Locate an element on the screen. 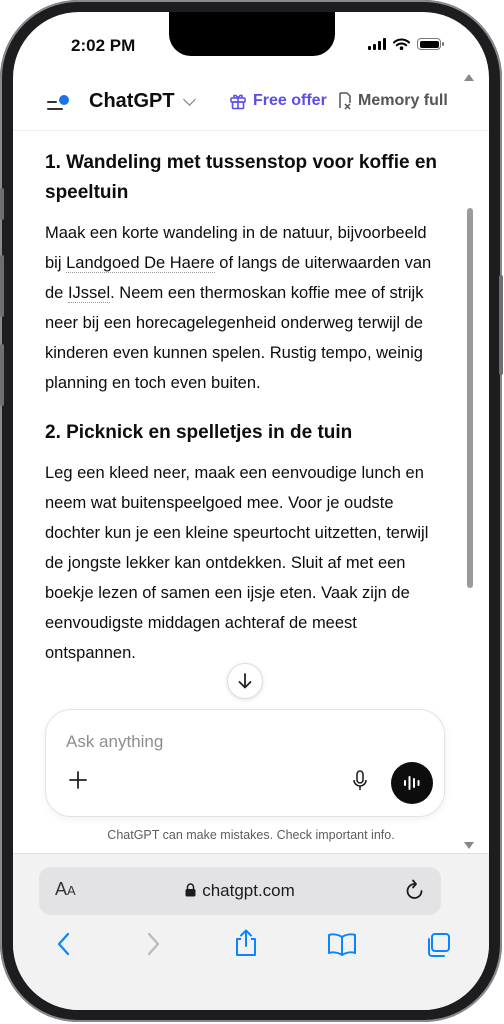 The width and height of the screenshot is (504, 1024). voice-icon is located at coordinates (412, 783).